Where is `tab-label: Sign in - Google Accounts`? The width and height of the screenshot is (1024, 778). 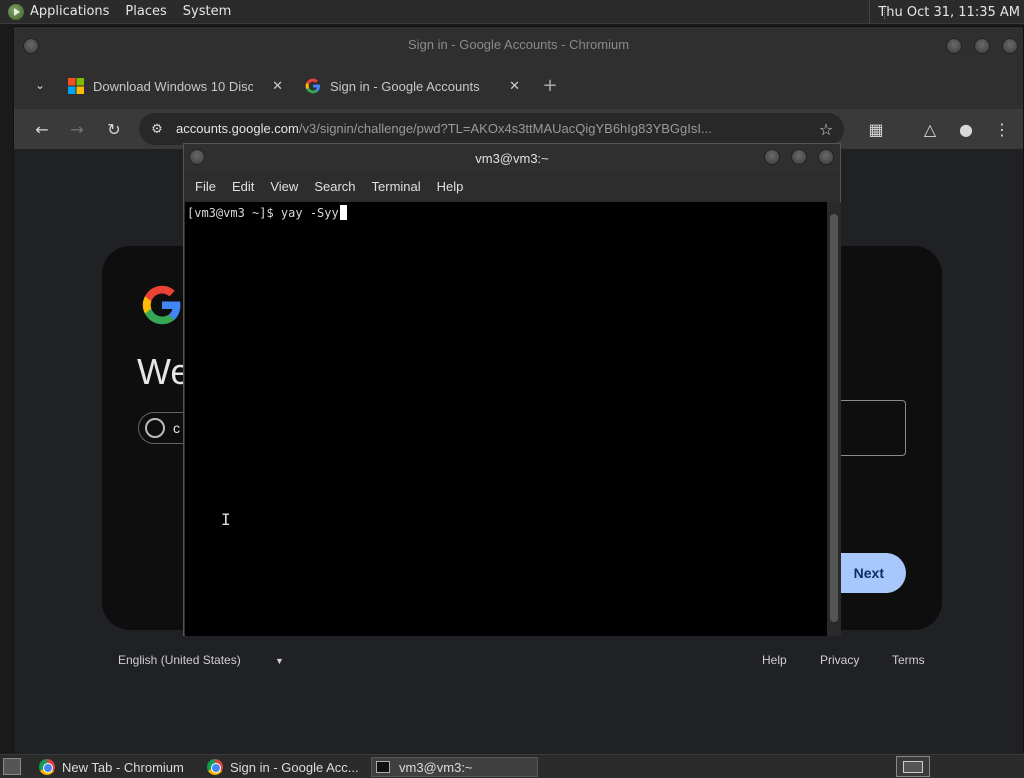 tab-label: Sign in - Google Accounts is located at coordinates (405, 86).